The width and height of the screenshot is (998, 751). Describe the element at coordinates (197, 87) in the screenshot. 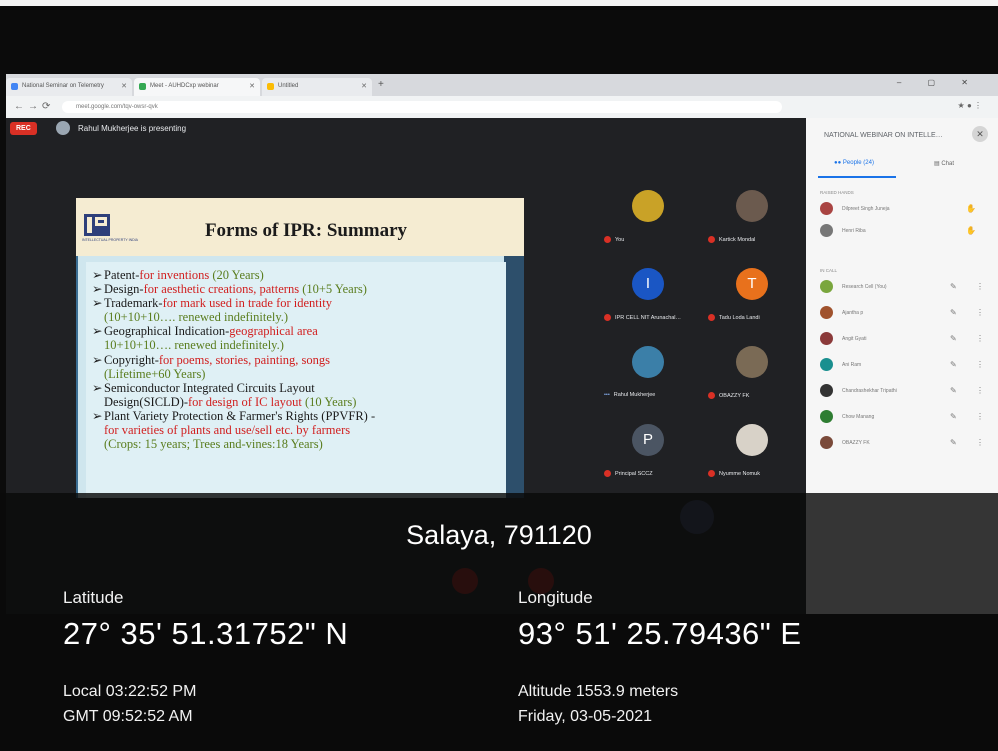

I see `browser-tab-2: Meet - AUHDCxp webinar ✕` at that location.